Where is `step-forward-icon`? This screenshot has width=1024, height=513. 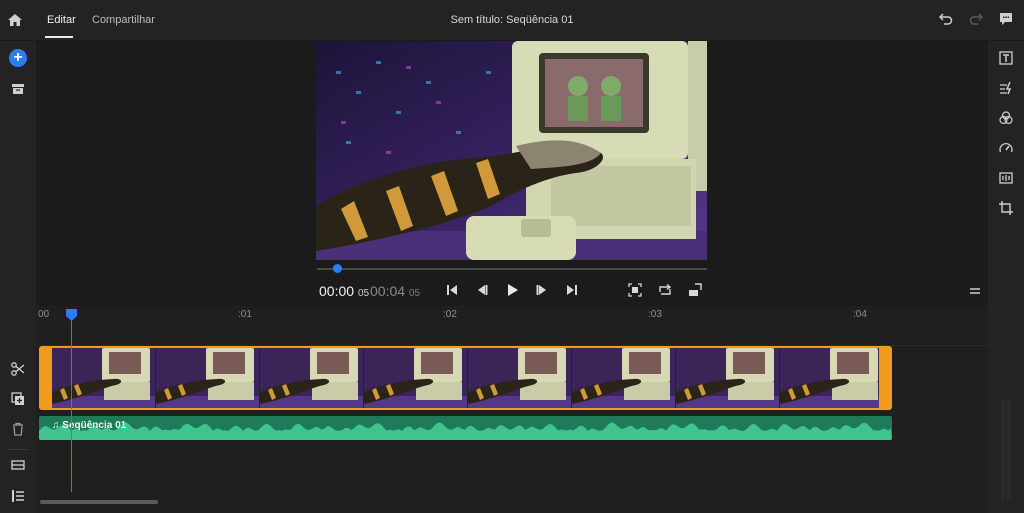
step-forward-icon is located at coordinates (542, 290).